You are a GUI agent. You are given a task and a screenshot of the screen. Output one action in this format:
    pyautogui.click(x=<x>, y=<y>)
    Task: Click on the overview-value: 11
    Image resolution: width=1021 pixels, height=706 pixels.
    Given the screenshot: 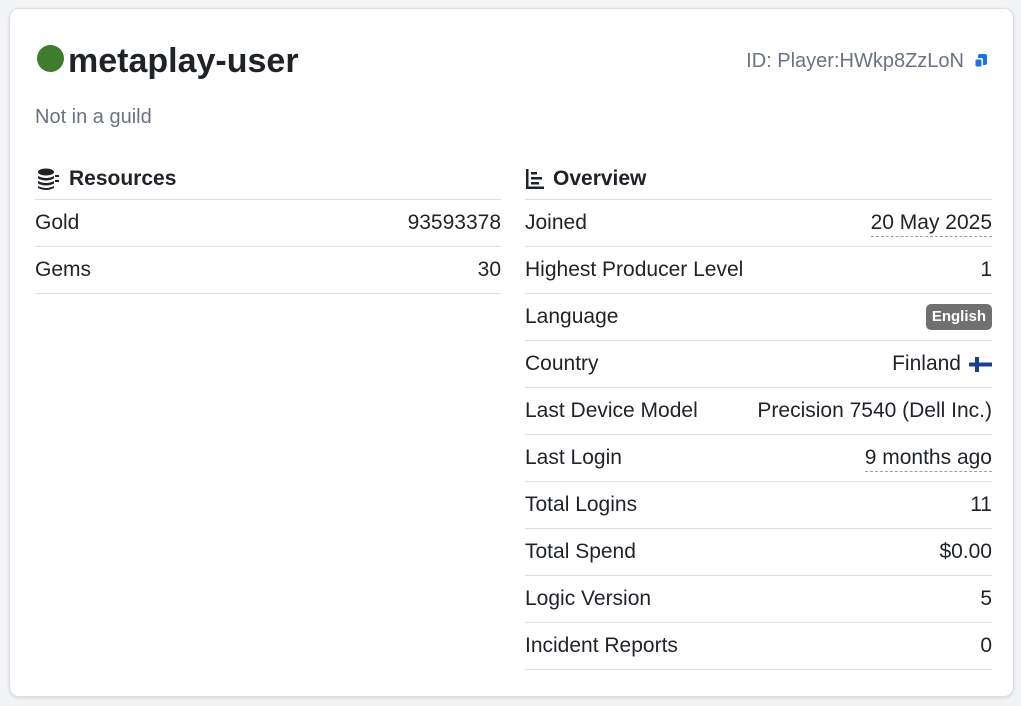 What is the action you would take?
    pyautogui.click(x=981, y=504)
    